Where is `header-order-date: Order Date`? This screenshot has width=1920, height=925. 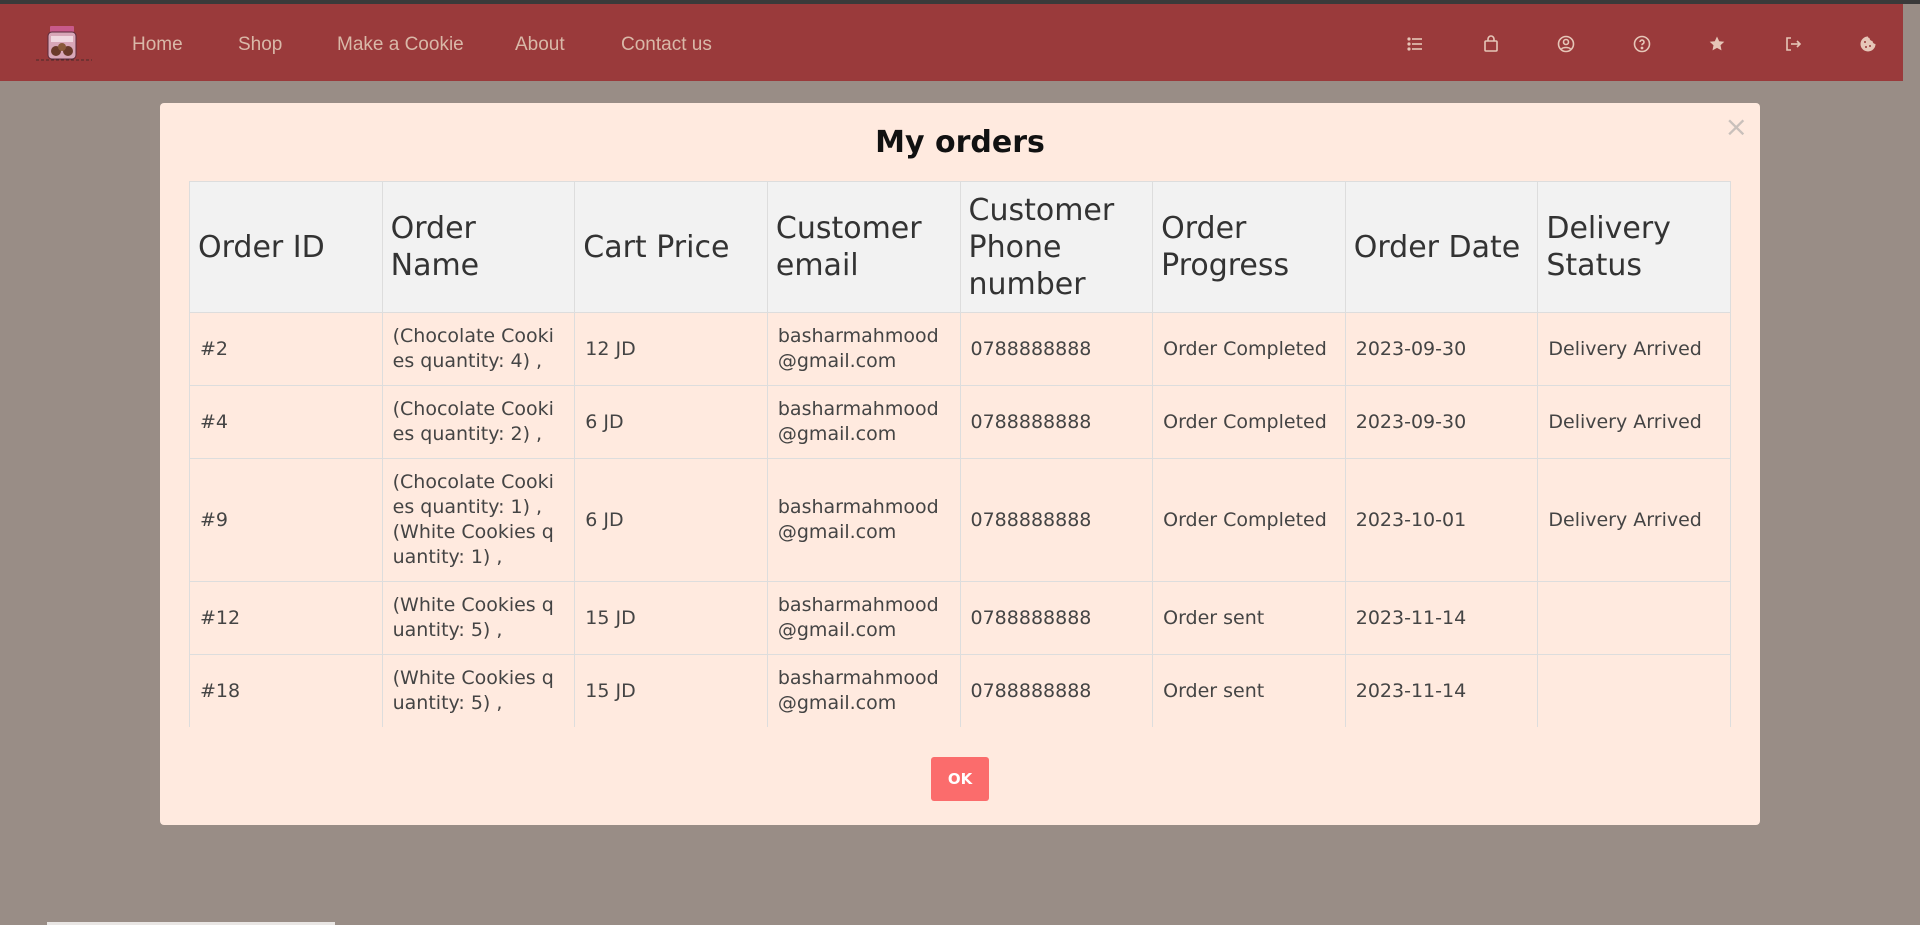 header-order-date: Order Date is located at coordinates (1441, 247).